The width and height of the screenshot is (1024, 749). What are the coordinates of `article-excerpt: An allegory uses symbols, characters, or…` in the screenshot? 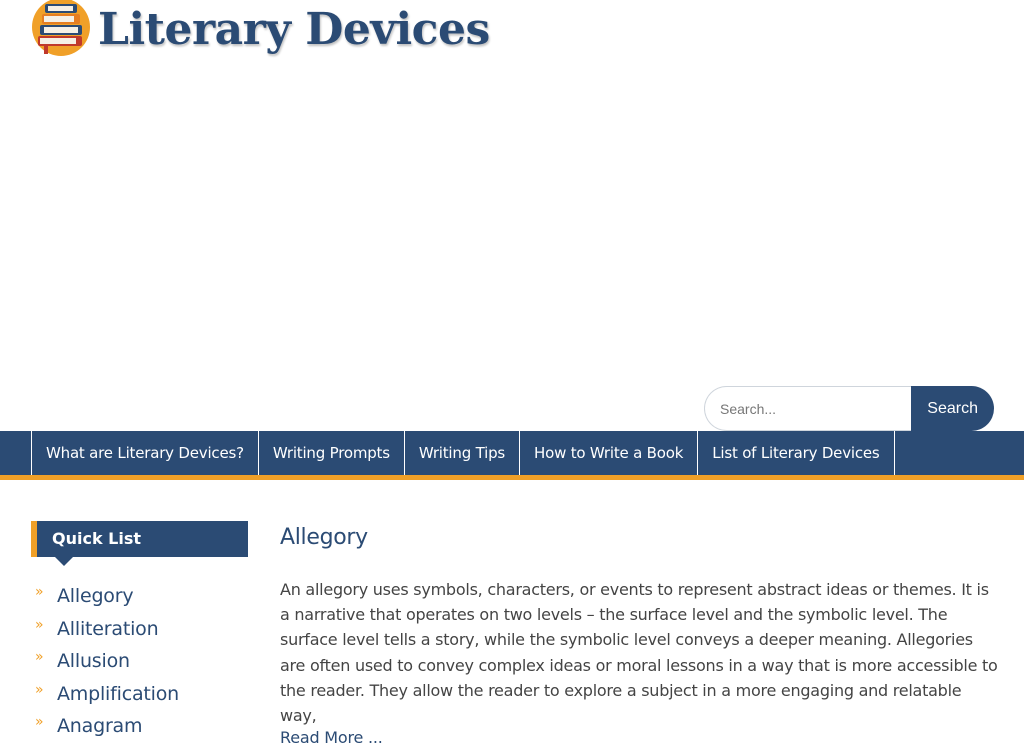 It's located at (639, 653).